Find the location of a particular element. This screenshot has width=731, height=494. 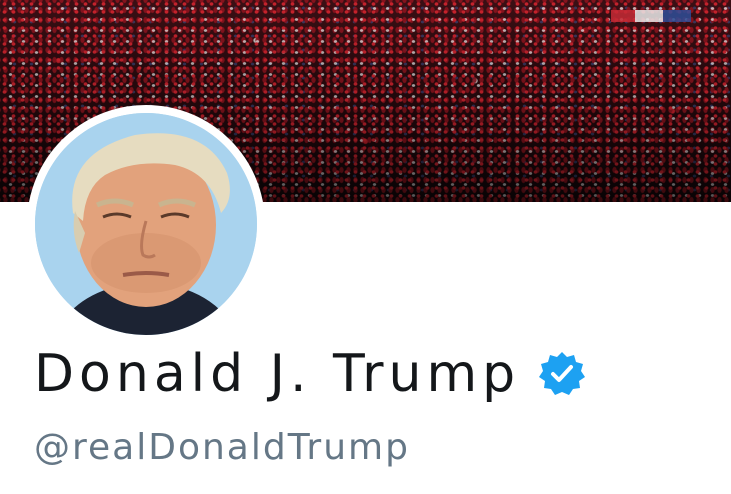

name-row: Donald J. Trump is located at coordinates (310, 374).